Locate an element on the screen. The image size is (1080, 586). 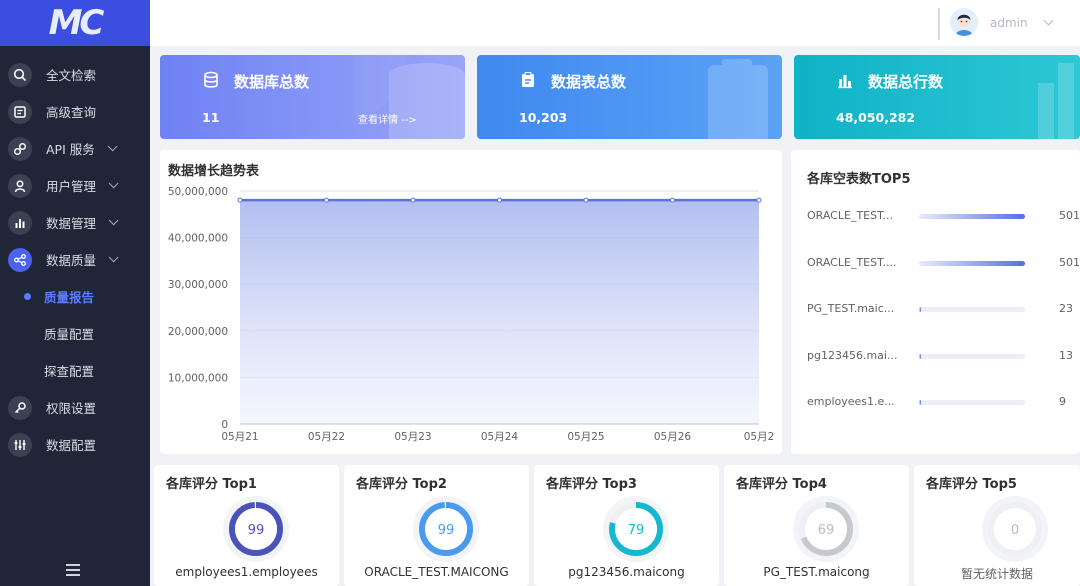
sidebar-subitem-quality-config: 质量配置 is located at coordinates (75, 333).